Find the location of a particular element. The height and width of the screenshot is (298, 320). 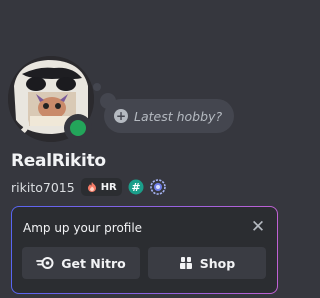

nitro-badge-icon is located at coordinates (157, 187).